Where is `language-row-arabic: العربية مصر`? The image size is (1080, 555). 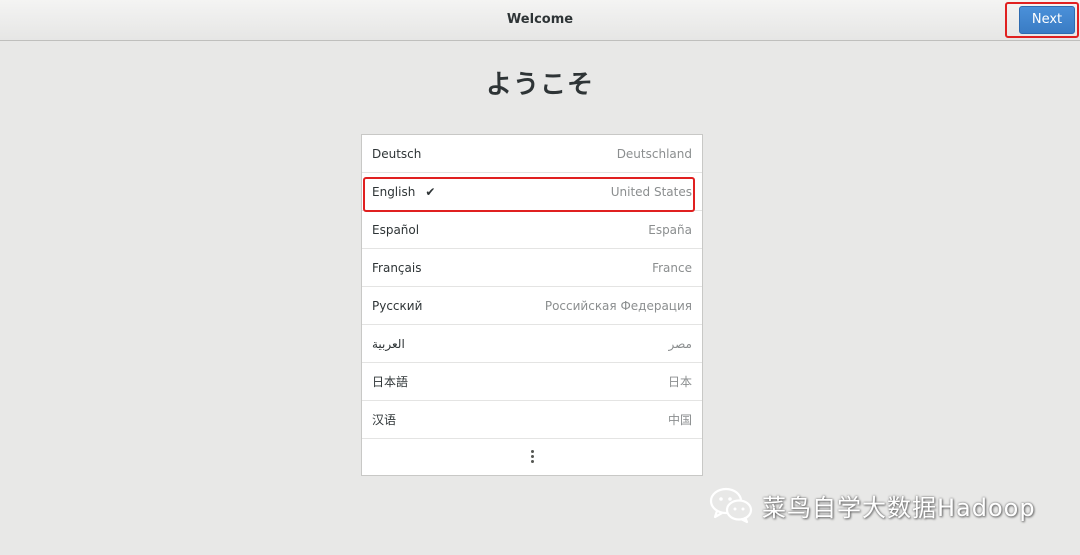
language-row-arabic: العربية مصر is located at coordinates (532, 344).